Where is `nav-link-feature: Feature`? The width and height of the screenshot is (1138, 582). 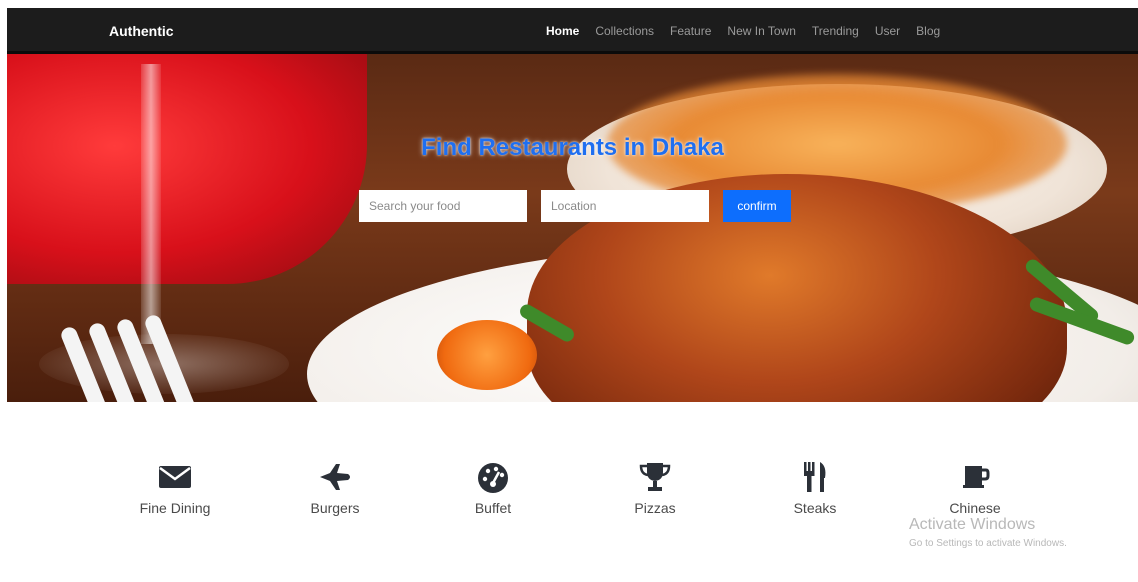 nav-link-feature: Feature is located at coordinates (690, 31).